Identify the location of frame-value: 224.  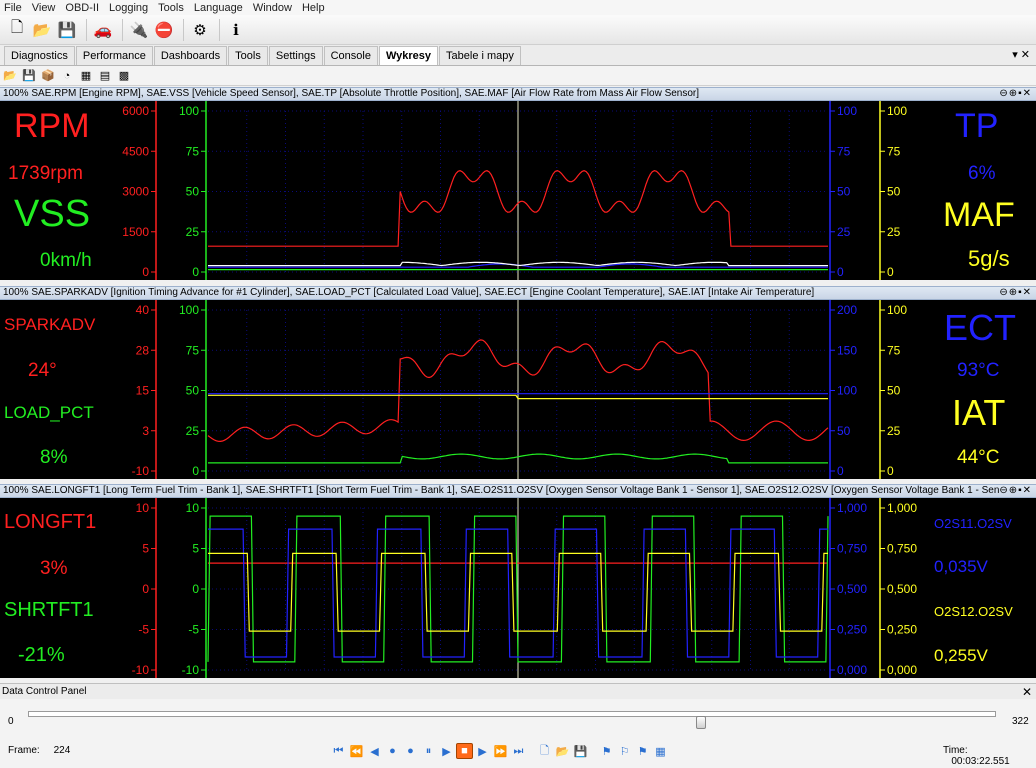
(62, 750).